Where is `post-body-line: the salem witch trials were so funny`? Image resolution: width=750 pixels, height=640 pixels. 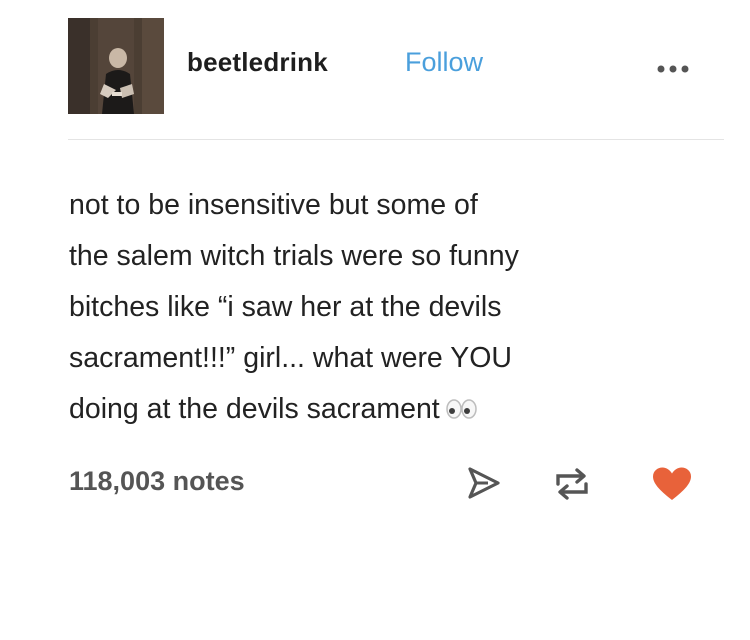 post-body-line: the salem witch trials were so funny is located at coordinates (294, 256).